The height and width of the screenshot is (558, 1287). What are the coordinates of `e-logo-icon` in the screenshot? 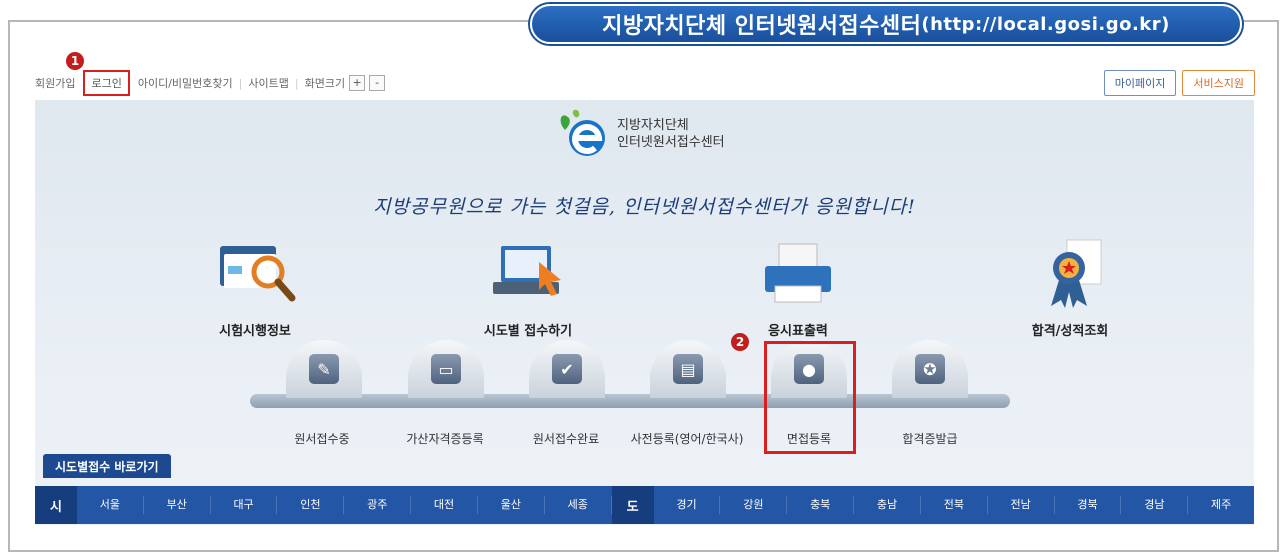 It's located at (583, 134).